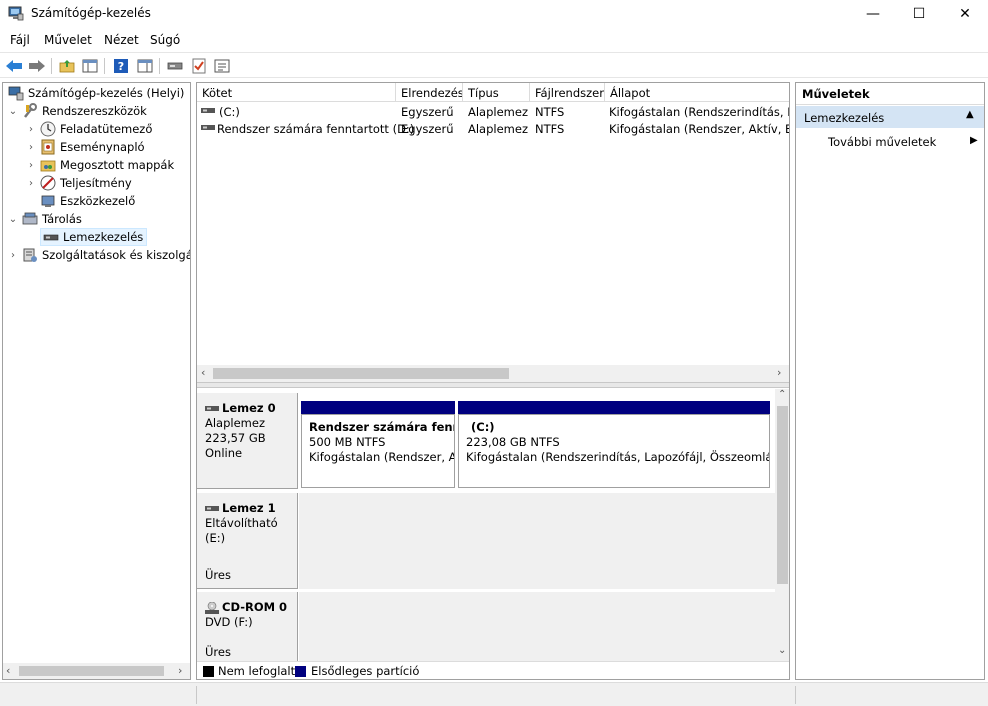  Describe the element at coordinates (247, 627) in the screenshot. I see `disk-info: CD-ROM 0 DVD (F:) Üres` at that location.